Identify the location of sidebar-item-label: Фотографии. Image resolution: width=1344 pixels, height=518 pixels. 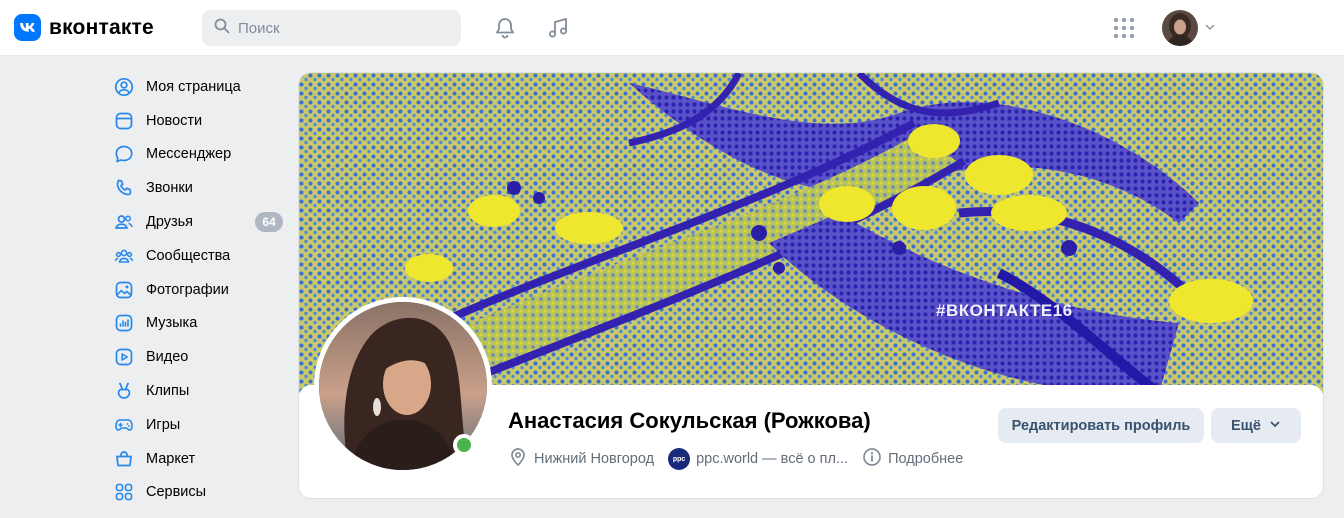
(187, 289).